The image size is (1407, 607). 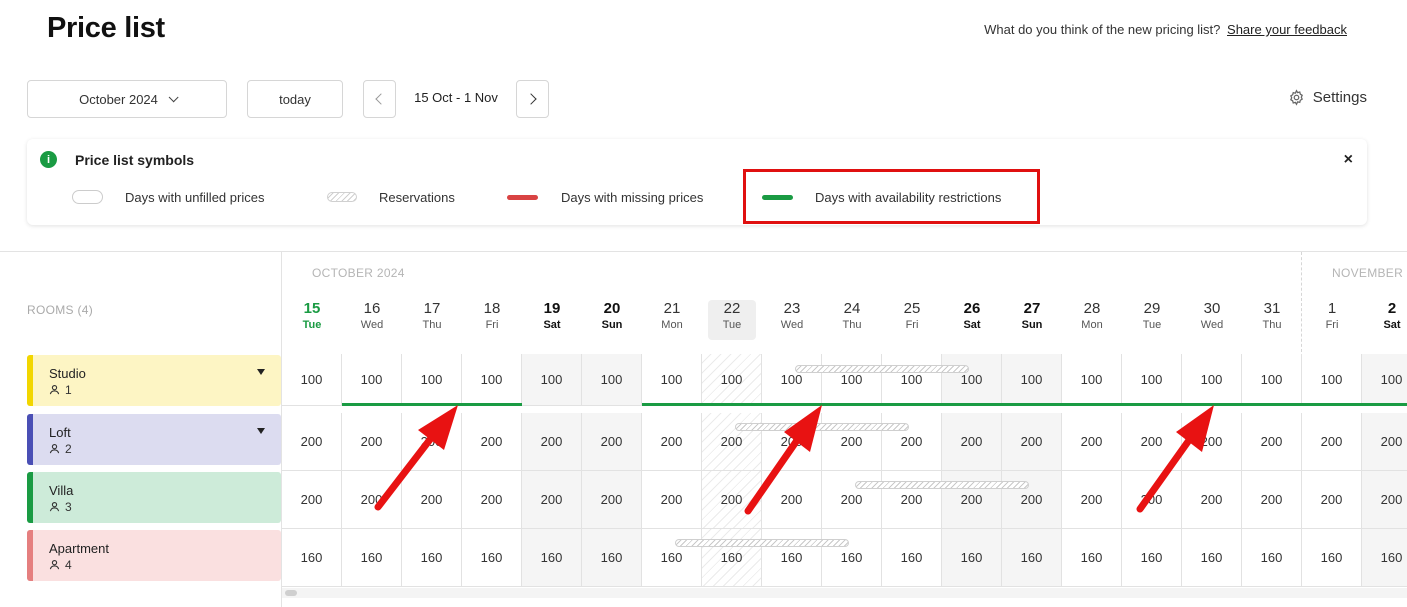 What do you see at coordinates (532, 99) in the screenshot?
I see `next-period-button` at bounding box center [532, 99].